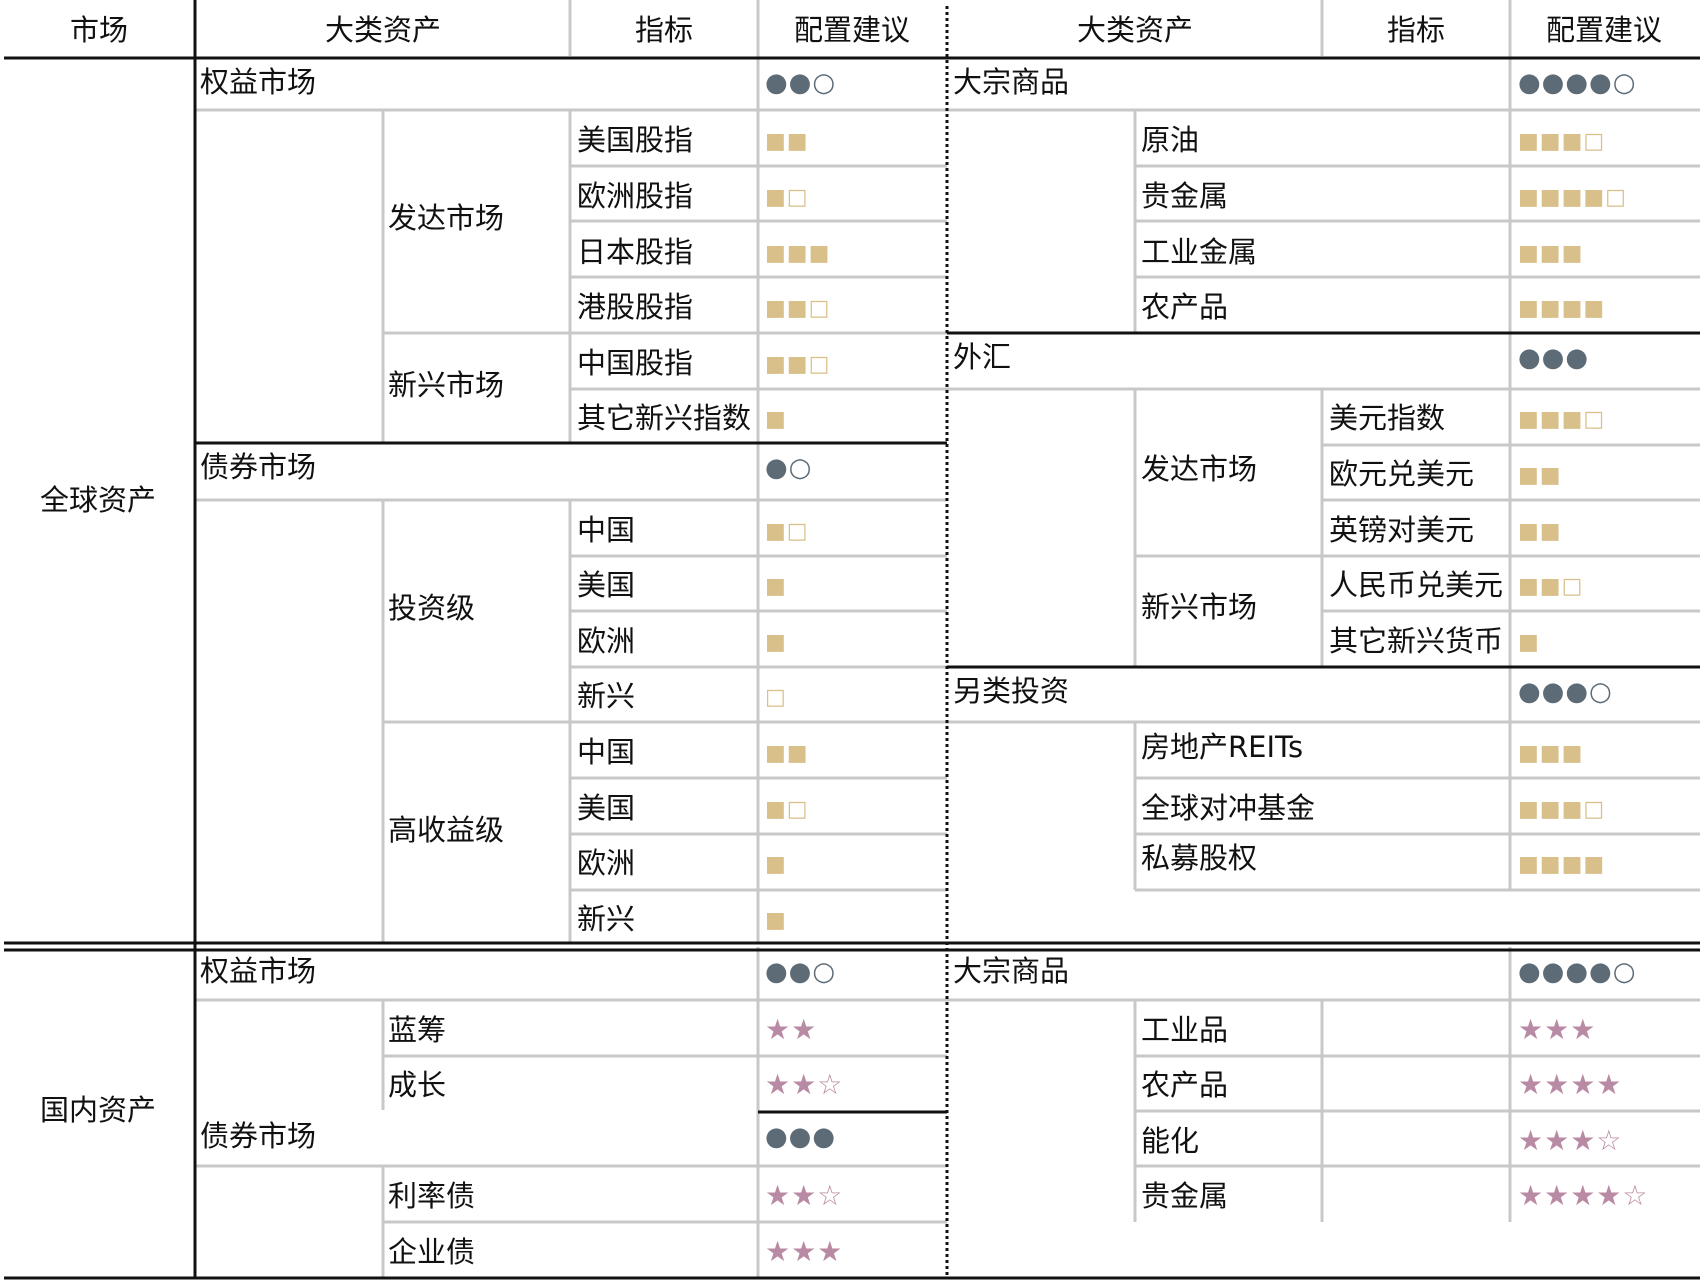  I want to click on global-equity-rating: ●●○, so click(801, 83).